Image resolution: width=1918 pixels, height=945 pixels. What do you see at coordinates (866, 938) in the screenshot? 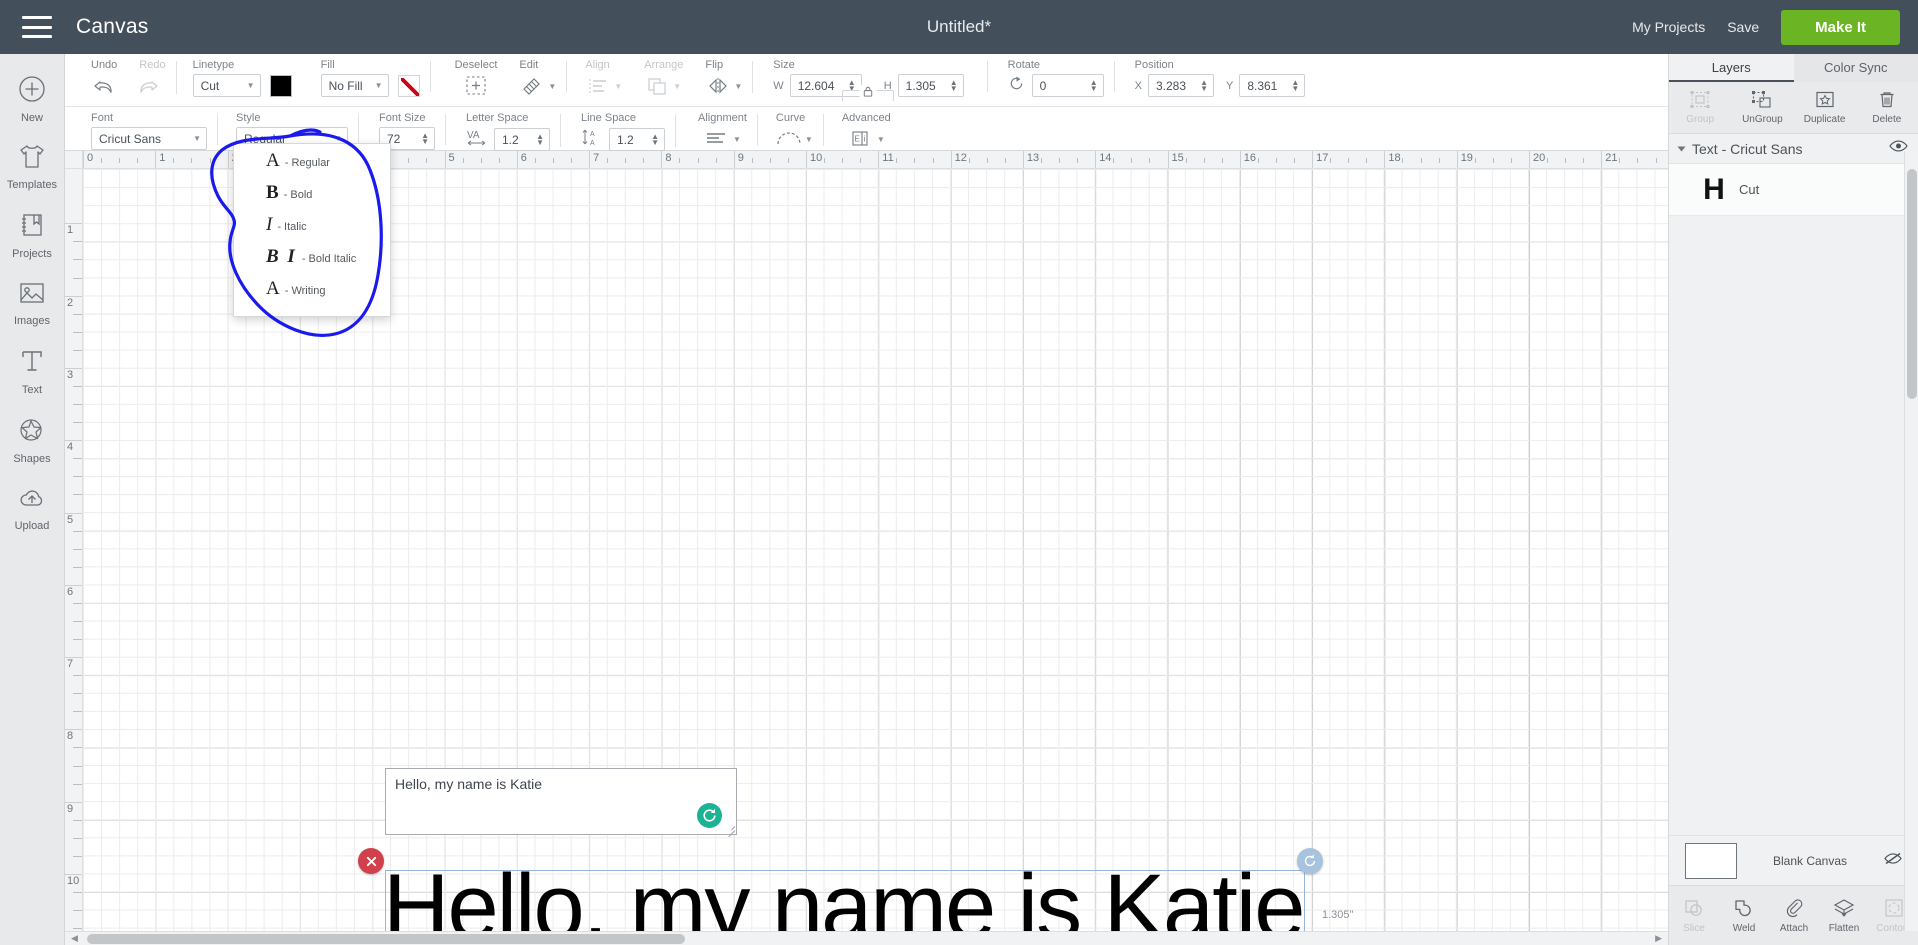
I see `horizontal-scrollbar: ◀ ▶` at bounding box center [866, 938].